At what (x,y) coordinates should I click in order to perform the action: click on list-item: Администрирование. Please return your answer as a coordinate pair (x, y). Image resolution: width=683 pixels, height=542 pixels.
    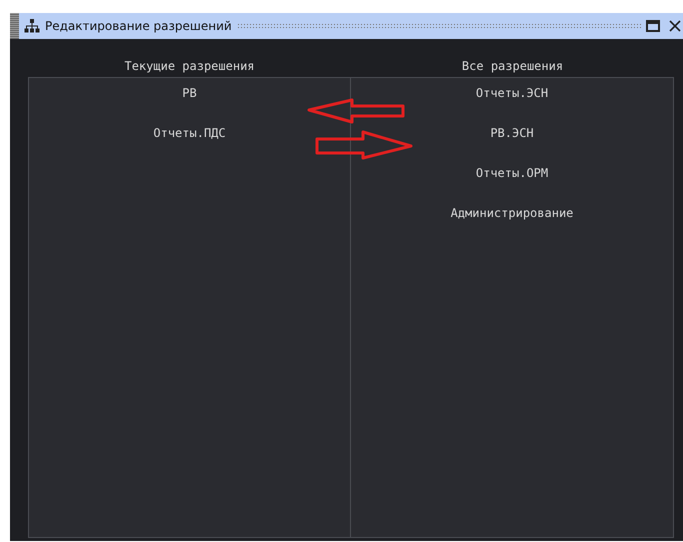
    Looking at the image, I should click on (512, 213).